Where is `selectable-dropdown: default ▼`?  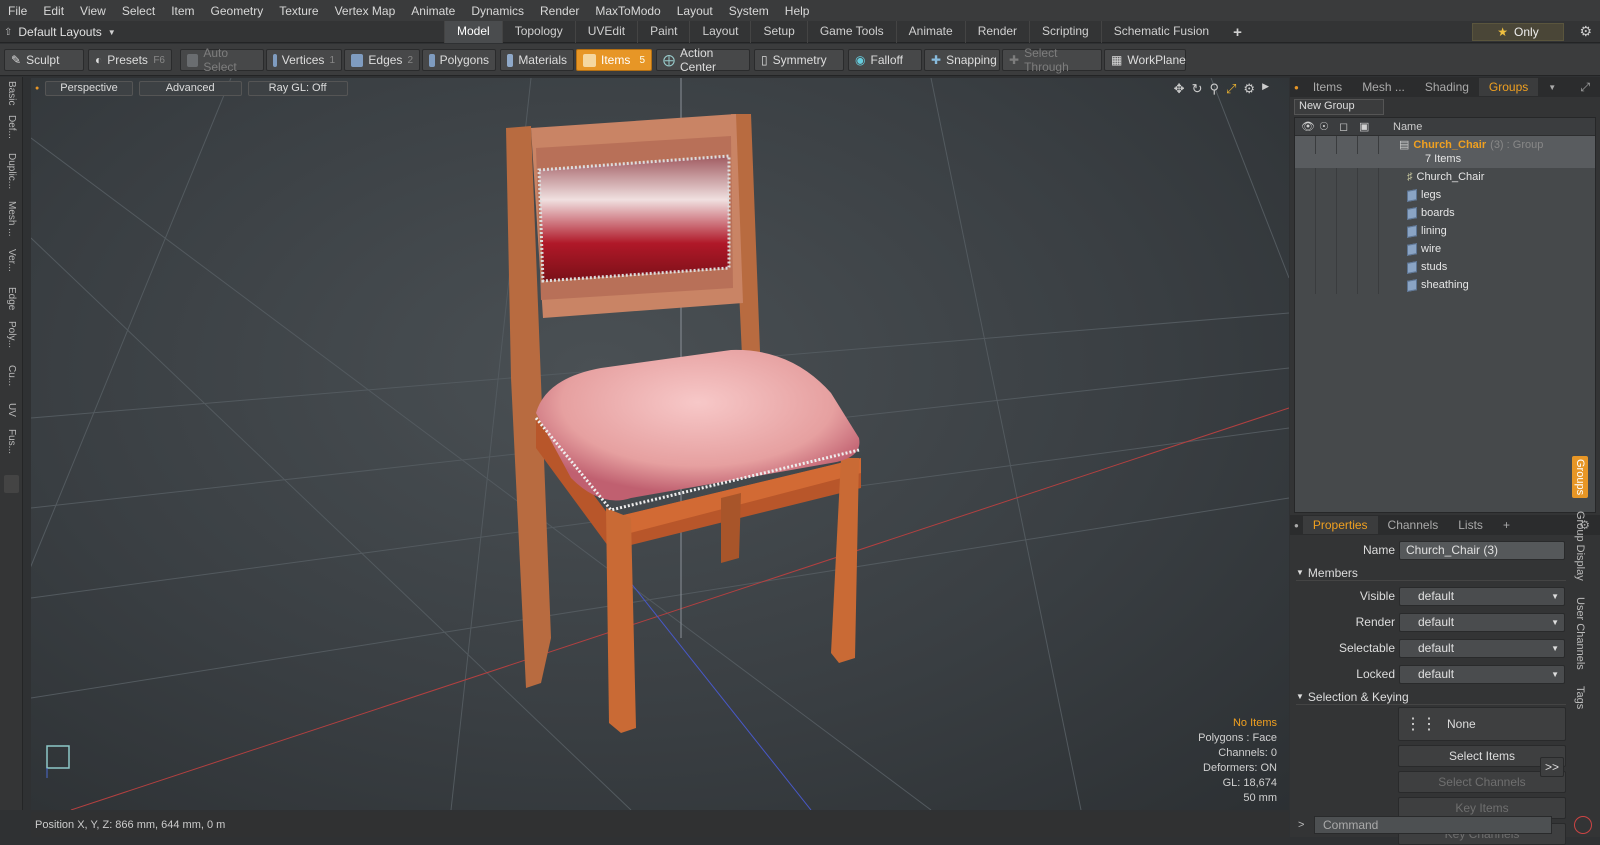
selectable-dropdown: default ▼ is located at coordinates (1482, 648).